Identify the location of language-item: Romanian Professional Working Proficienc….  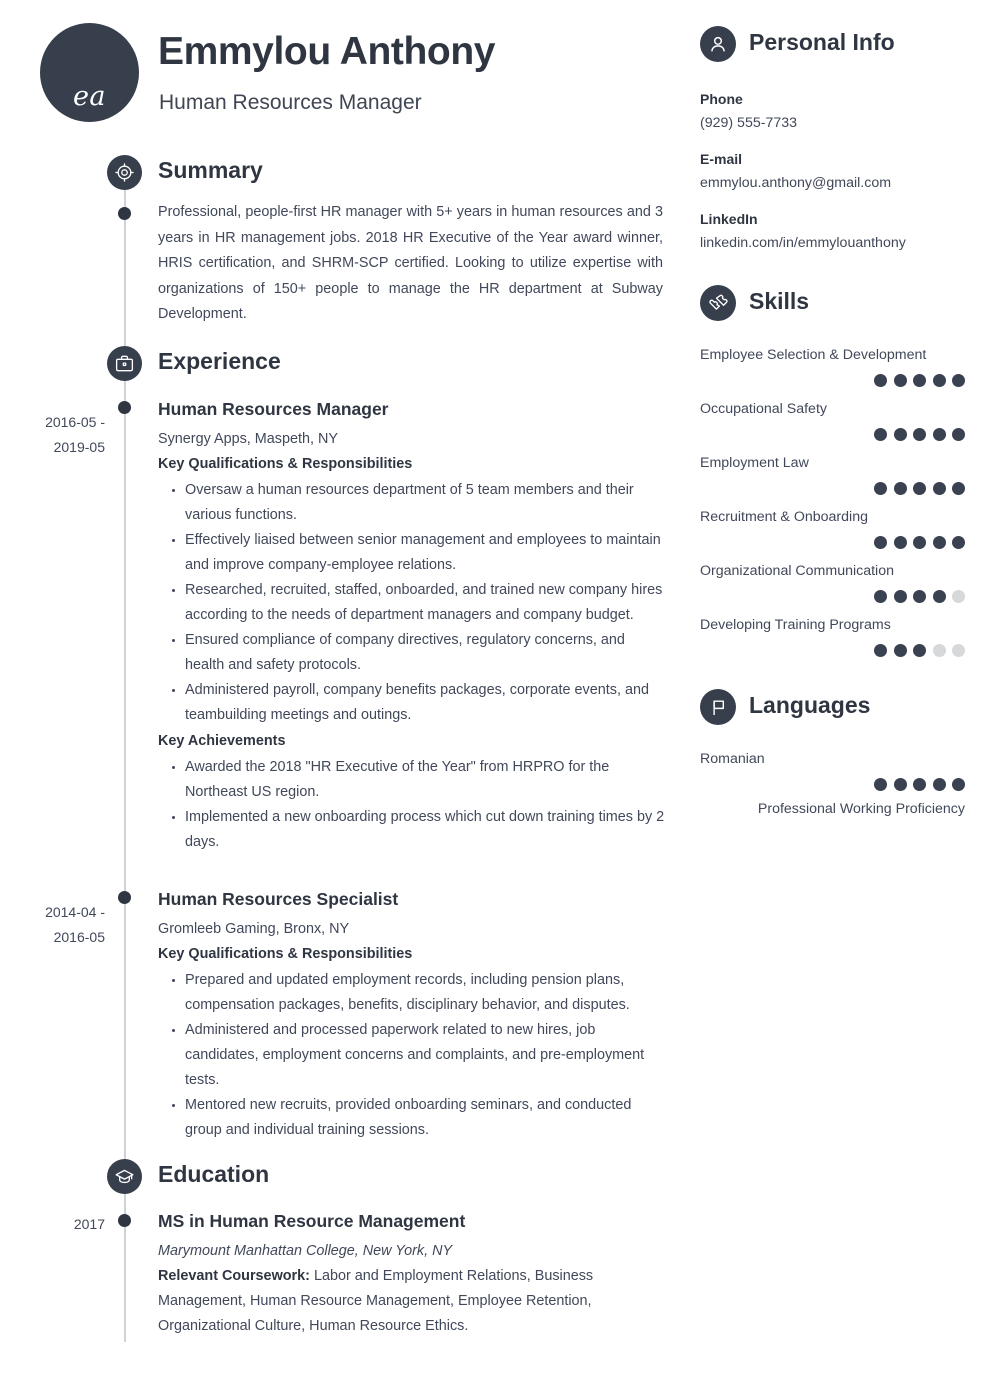
(832, 784).